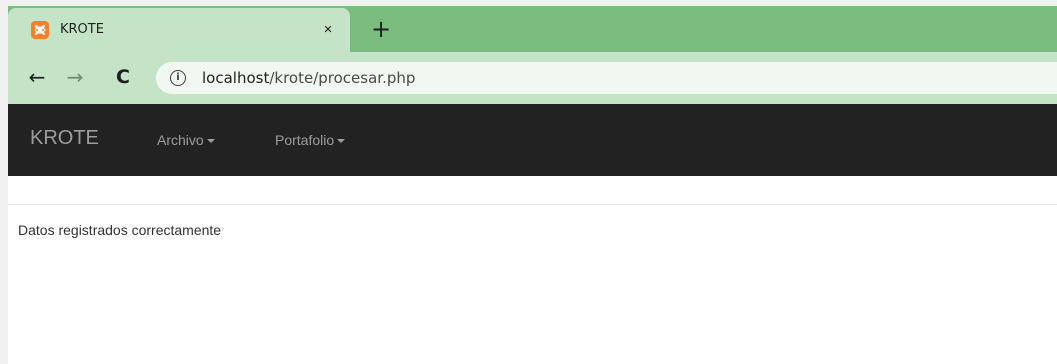 This screenshot has width=1057, height=364. I want to click on close-tab-icon: ×, so click(328, 30).